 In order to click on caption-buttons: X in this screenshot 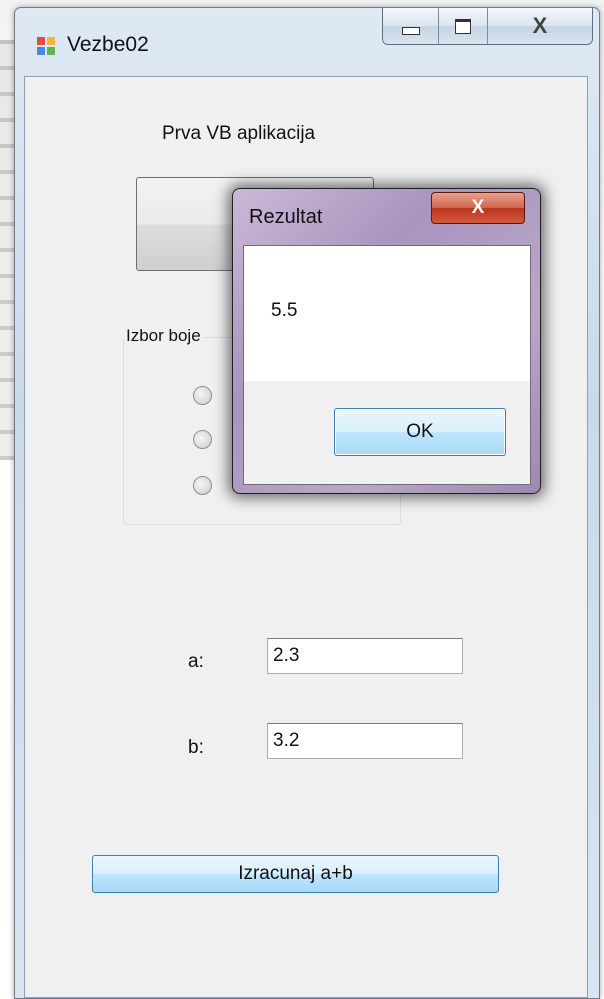, I will do `click(487, 26)`.